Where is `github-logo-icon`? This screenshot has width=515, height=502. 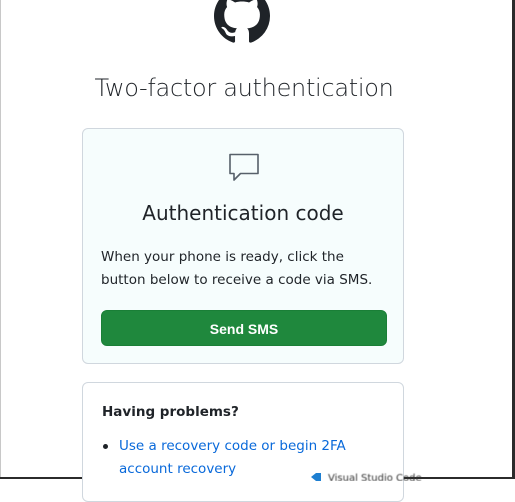 github-logo-icon is located at coordinates (242, 22).